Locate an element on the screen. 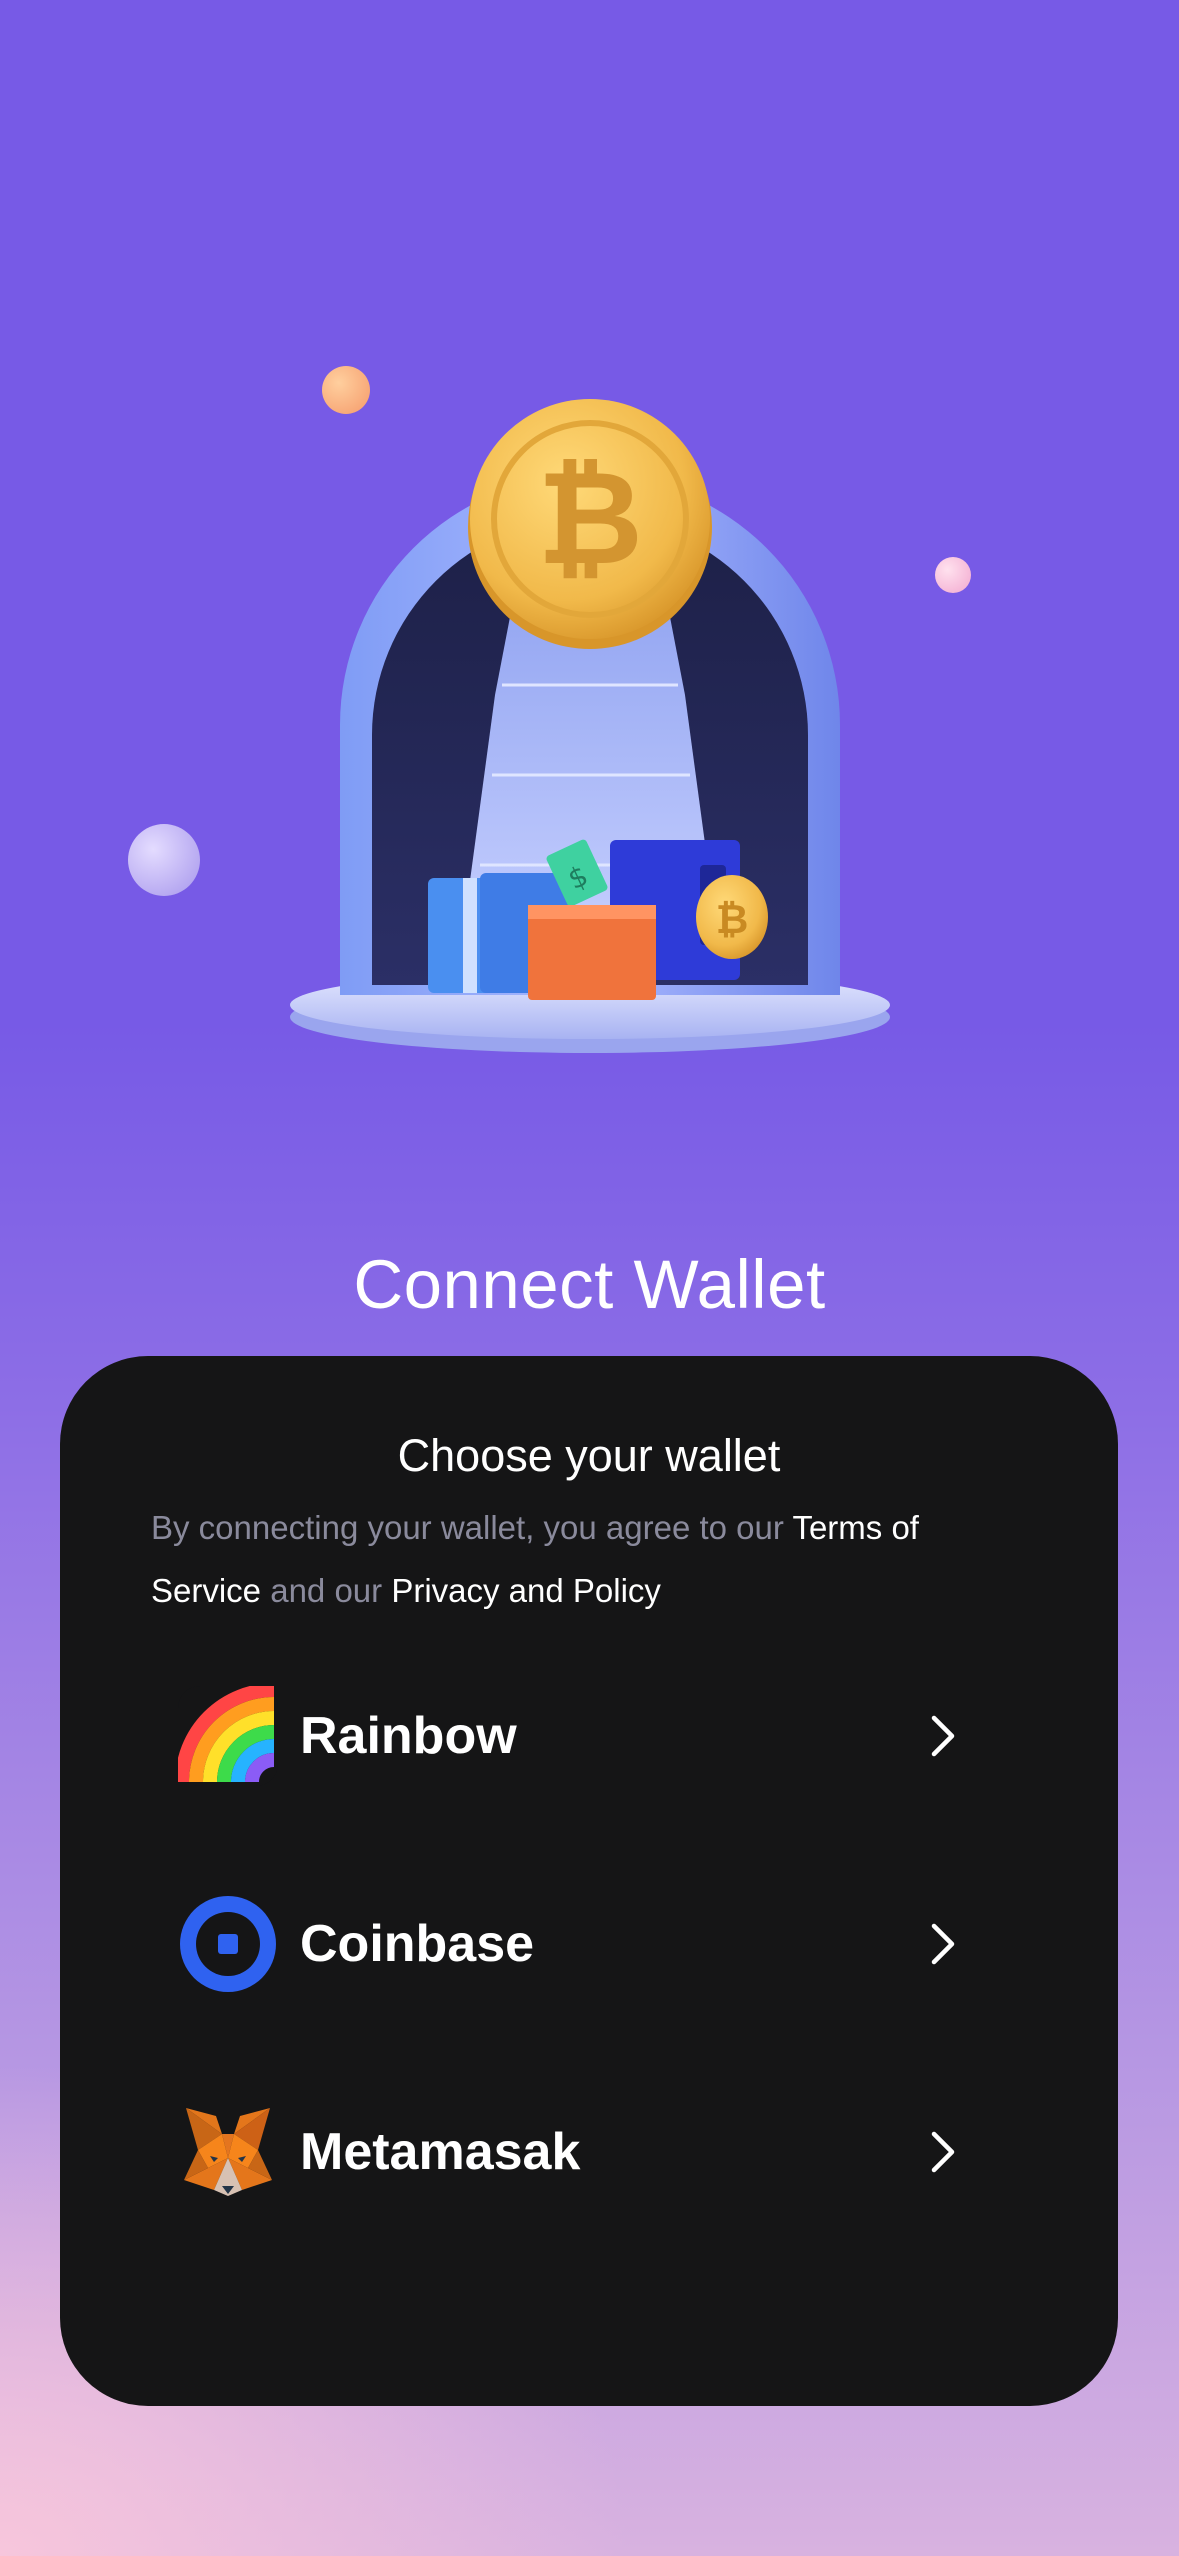  lilac-orb-decoration is located at coordinates (164, 860).